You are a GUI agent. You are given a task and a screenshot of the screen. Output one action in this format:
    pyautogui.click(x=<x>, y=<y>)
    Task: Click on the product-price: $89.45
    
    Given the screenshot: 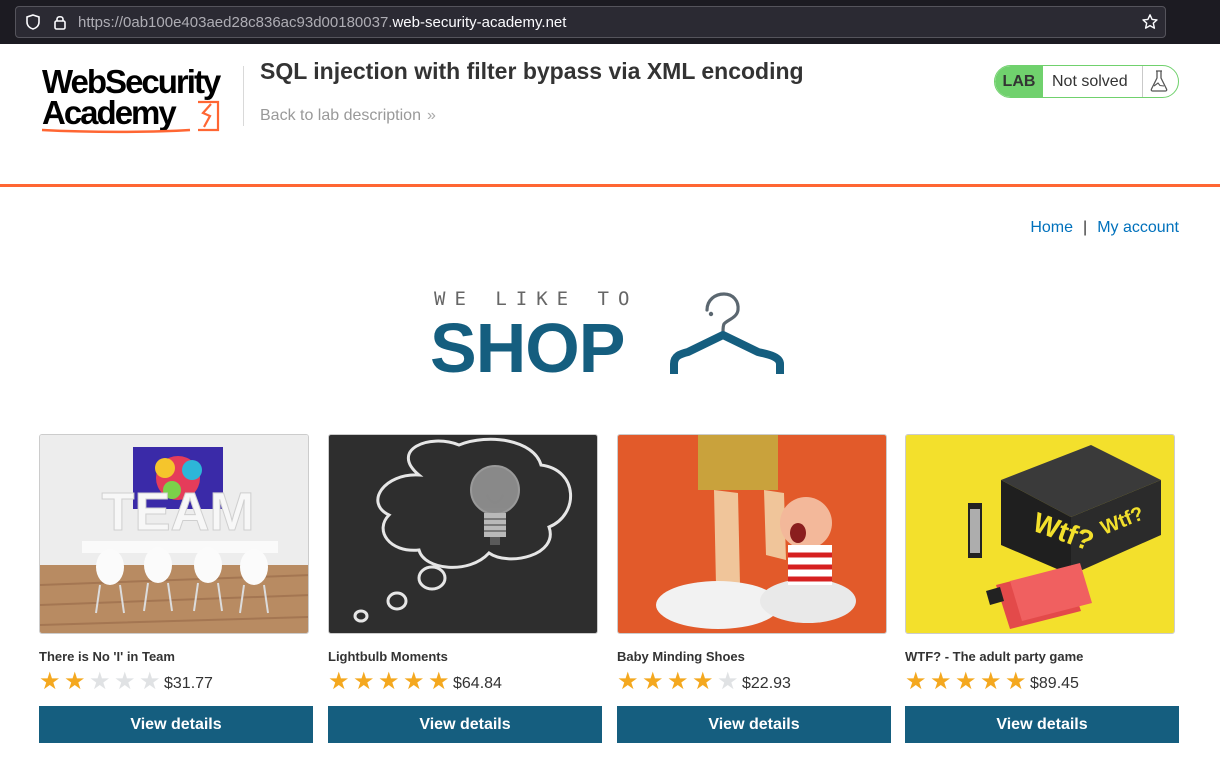 What is the action you would take?
    pyautogui.click(x=1054, y=683)
    